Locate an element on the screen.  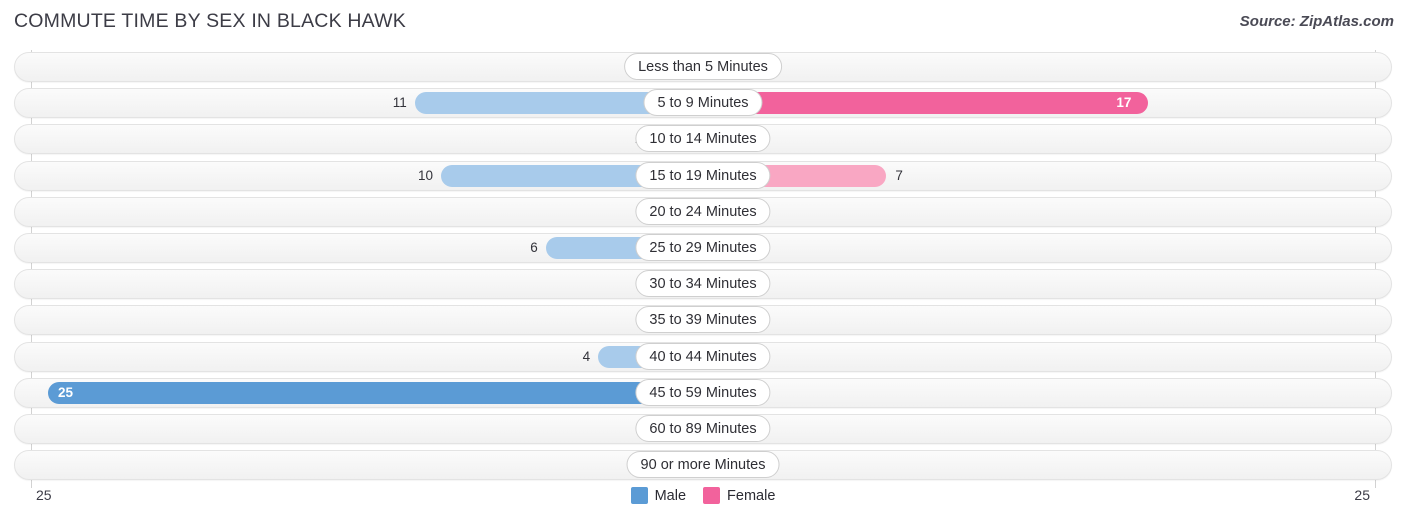
category-label: 15 to 19 Minutes is located at coordinates (703, 175).